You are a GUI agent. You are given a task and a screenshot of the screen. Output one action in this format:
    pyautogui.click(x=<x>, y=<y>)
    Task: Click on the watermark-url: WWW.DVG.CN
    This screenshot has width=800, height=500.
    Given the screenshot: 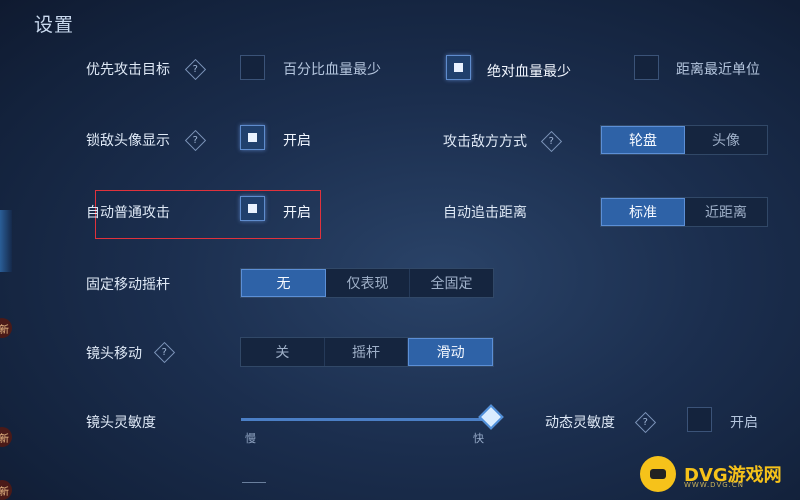 What is the action you would take?
    pyautogui.click(x=714, y=485)
    